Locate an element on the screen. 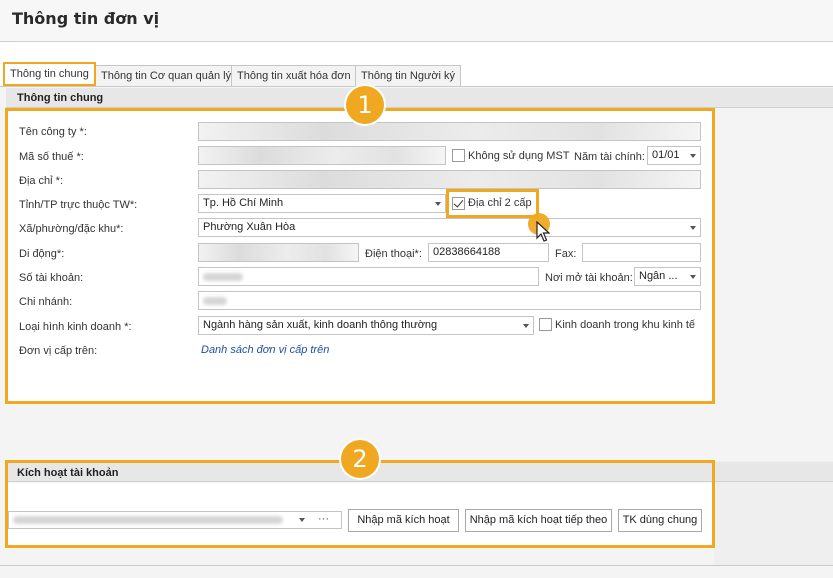 Image resolution: width=833 pixels, height=578 pixels. ward-label: Xã/phường/đặc khu*: is located at coordinates (71, 229).